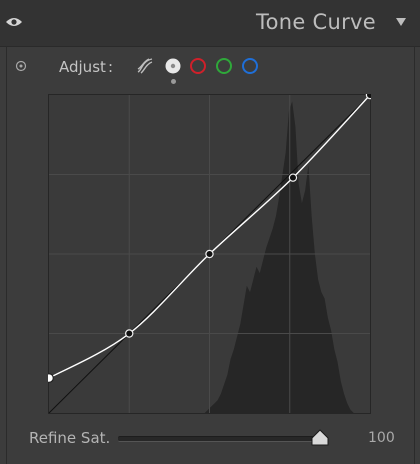 This screenshot has height=464, width=420. I want to click on panel-title: Tone Curve, so click(316, 22).